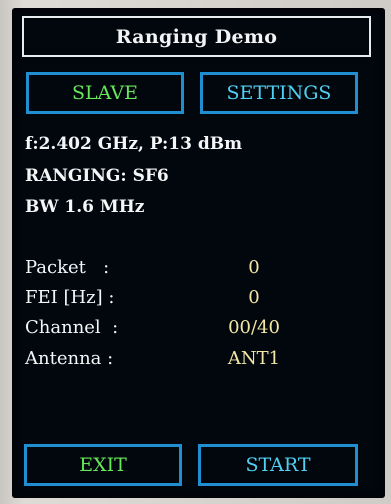  Describe the element at coordinates (134, 144) in the screenshot. I see `frequency-power-info: f:2.402 GHz, P:13 dBm` at that location.